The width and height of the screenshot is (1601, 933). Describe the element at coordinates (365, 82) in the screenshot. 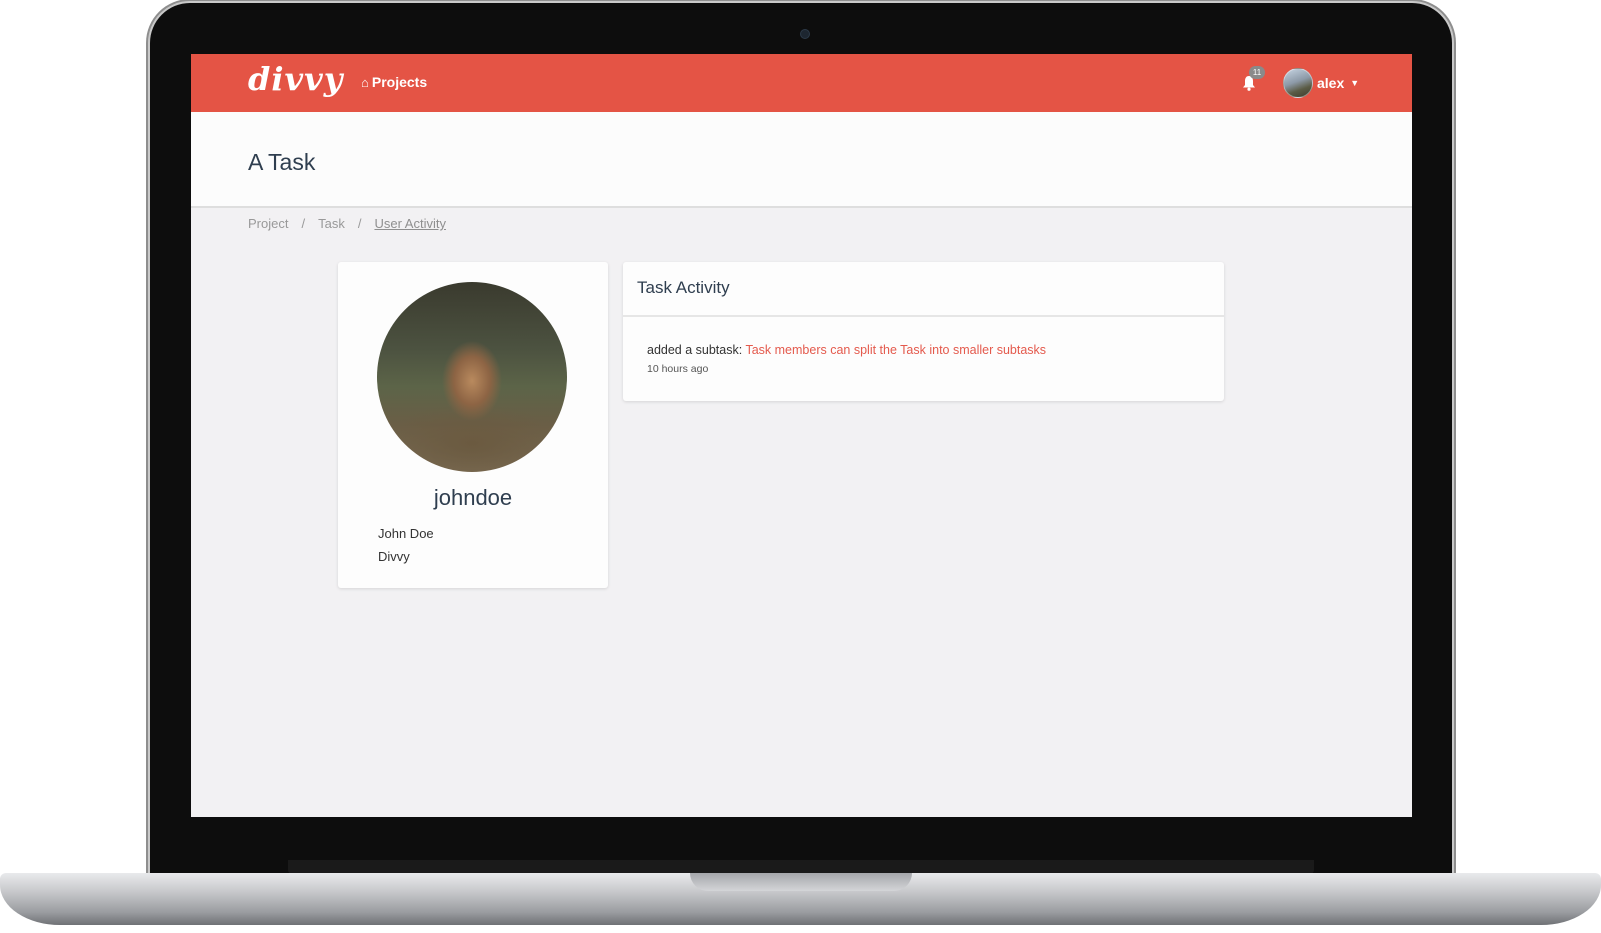

I see `home-icon: ⌂` at that location.